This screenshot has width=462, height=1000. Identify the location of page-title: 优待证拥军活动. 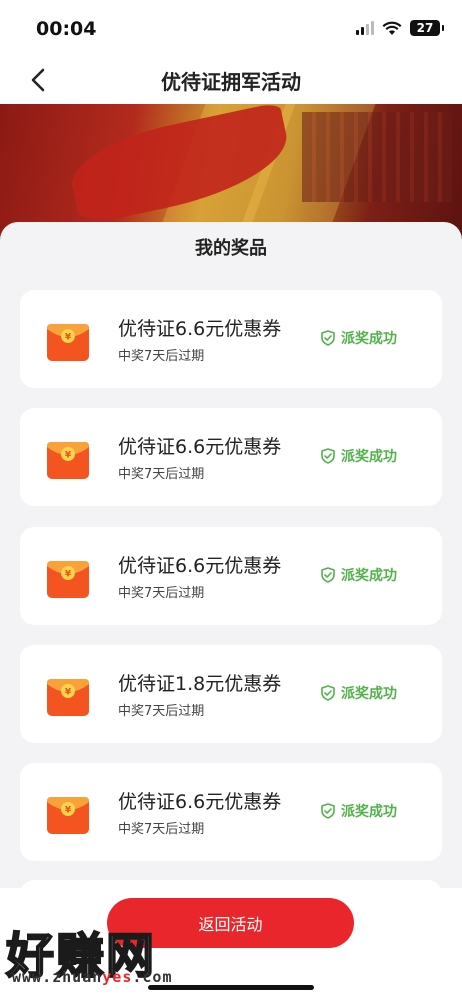
(231, 82).